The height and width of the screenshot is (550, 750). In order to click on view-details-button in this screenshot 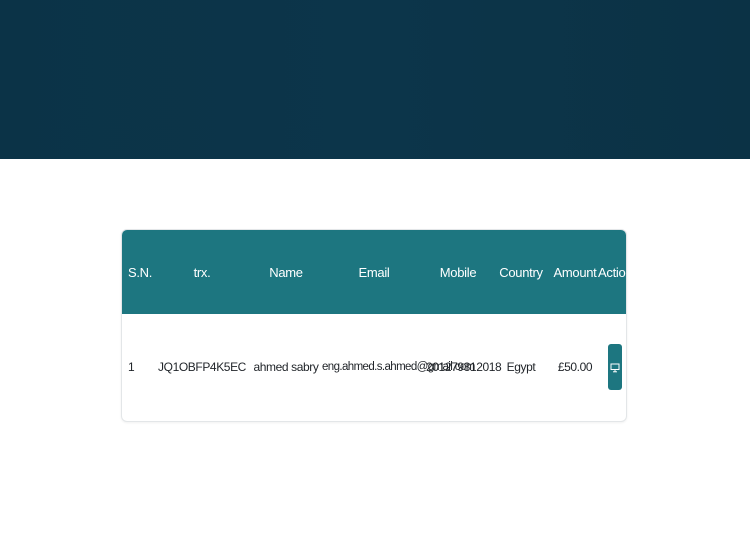, I will do `click(615, 367)`.